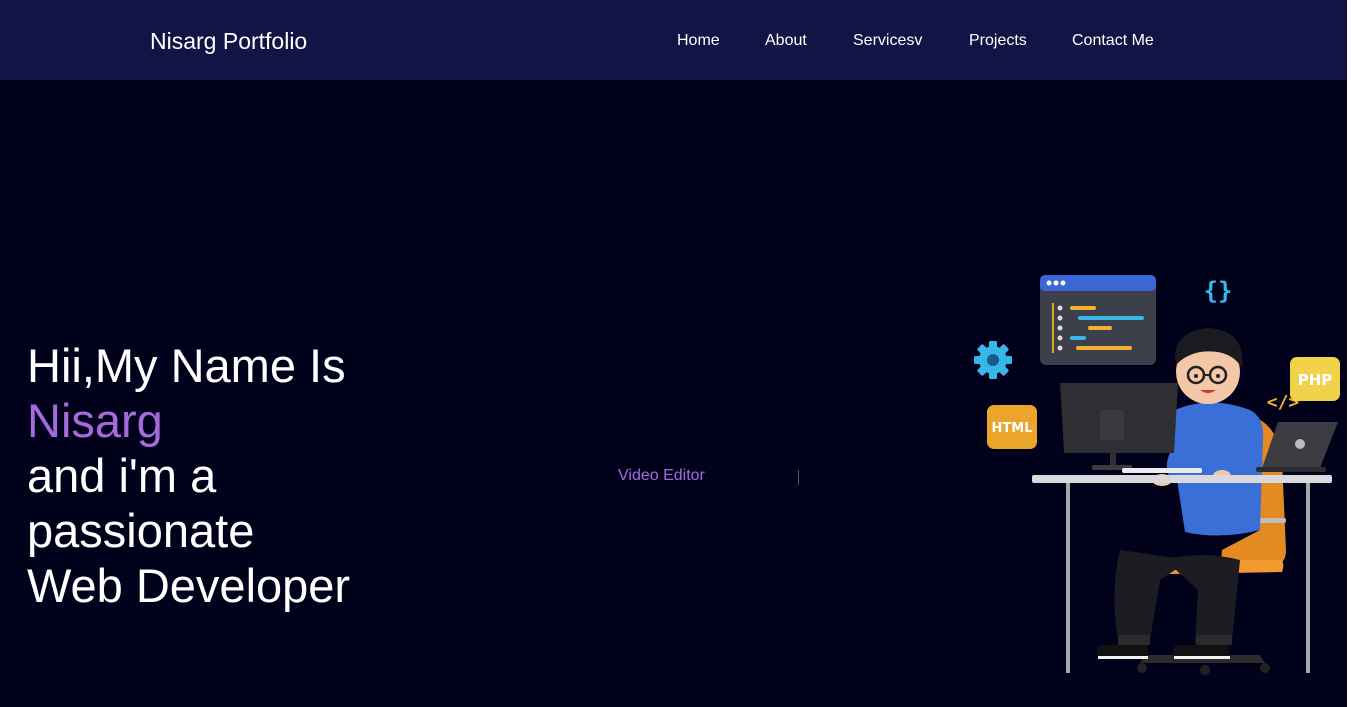 This screenshot has height=707, width=1351. What do you see at coordinates (1113, 41) in the screenshot?
I see `nav-link-contact: Contact Me` at bounding box center [1113, 41].